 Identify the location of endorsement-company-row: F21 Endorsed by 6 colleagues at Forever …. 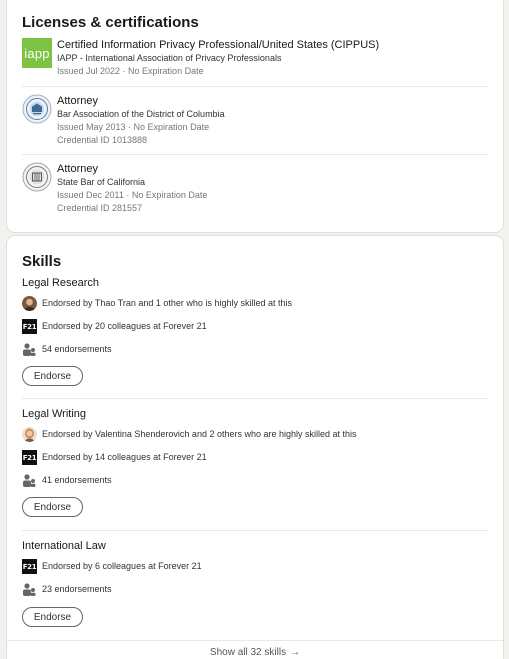
(255, 567).